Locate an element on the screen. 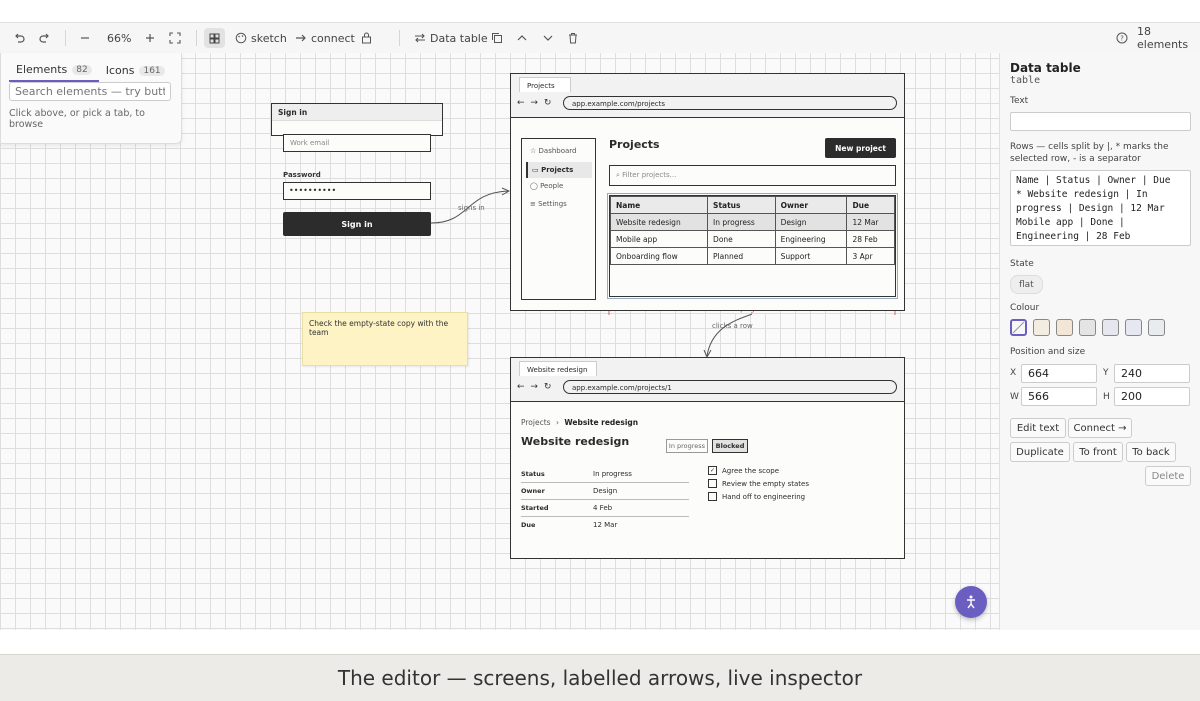  tab-icons: Icons 161 is located at coordinates (135, 72).